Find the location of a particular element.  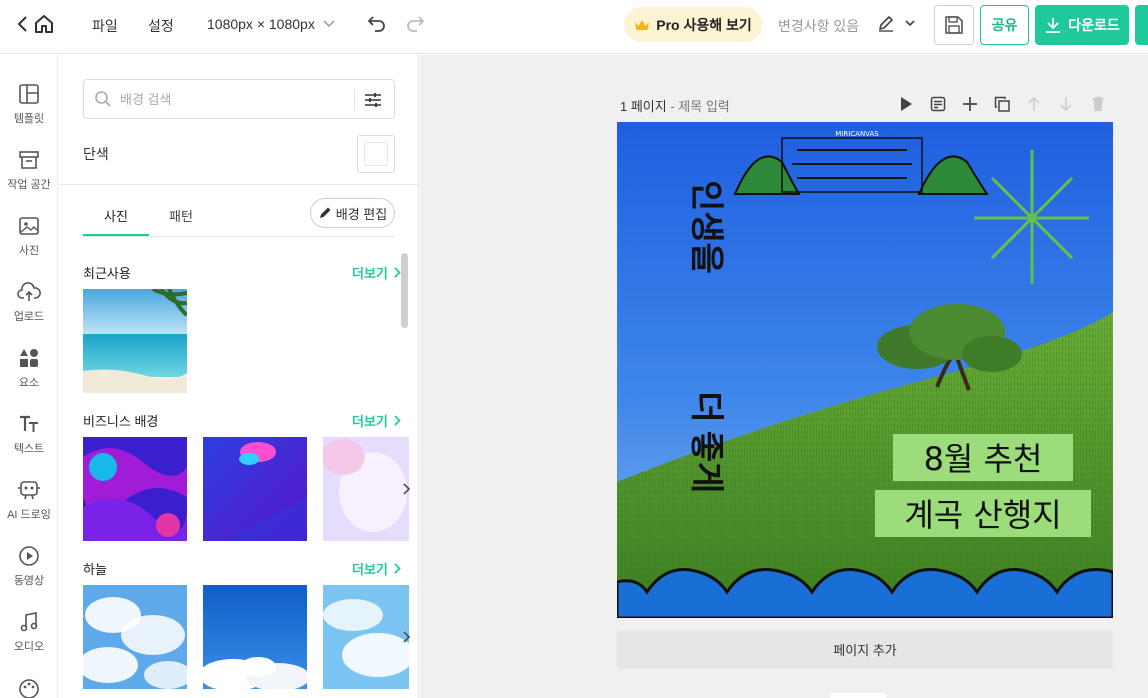

rail-label: AI 드로잉 is located at coordinates (29, 515).